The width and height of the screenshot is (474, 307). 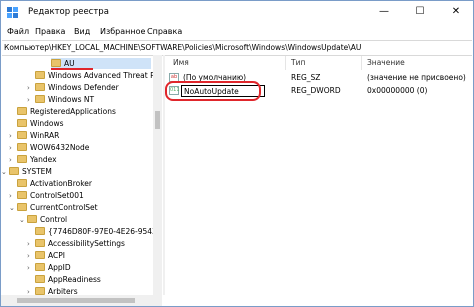 I want to click on tree-item-appid: › AppID, so click(x=49, y=267).